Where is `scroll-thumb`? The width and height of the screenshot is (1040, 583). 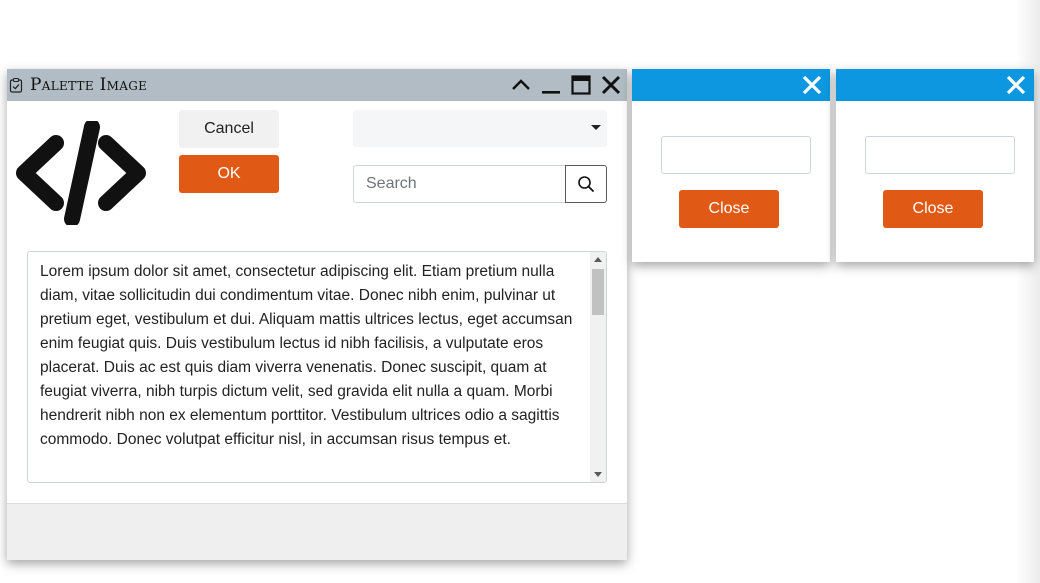 scroll-thumb is located at coordinates (598, 292).